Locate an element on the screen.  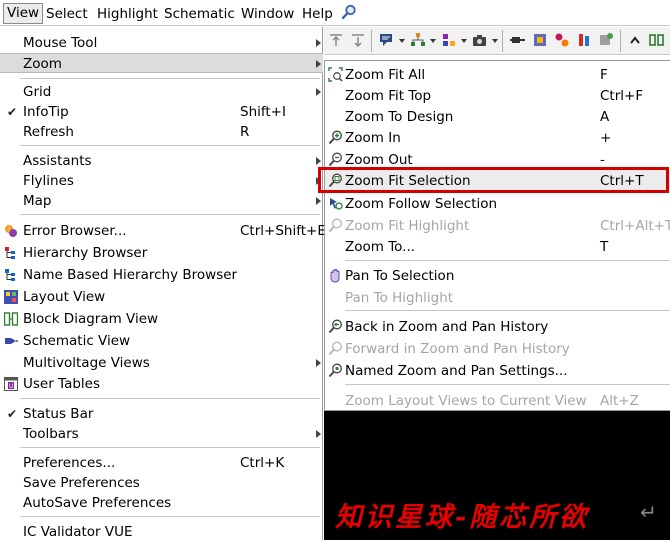
zoom-item-forward-history: Forward in Zoom and Pan History is located at coordinates (497, 348).